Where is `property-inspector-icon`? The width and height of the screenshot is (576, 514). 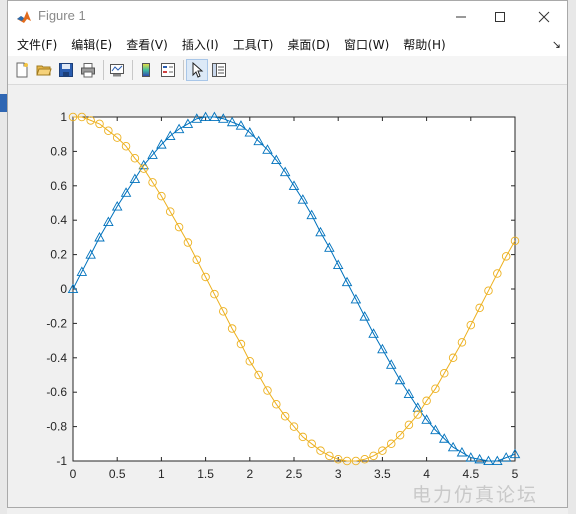
property-inspector-icon is located at coordinates (219, 70).